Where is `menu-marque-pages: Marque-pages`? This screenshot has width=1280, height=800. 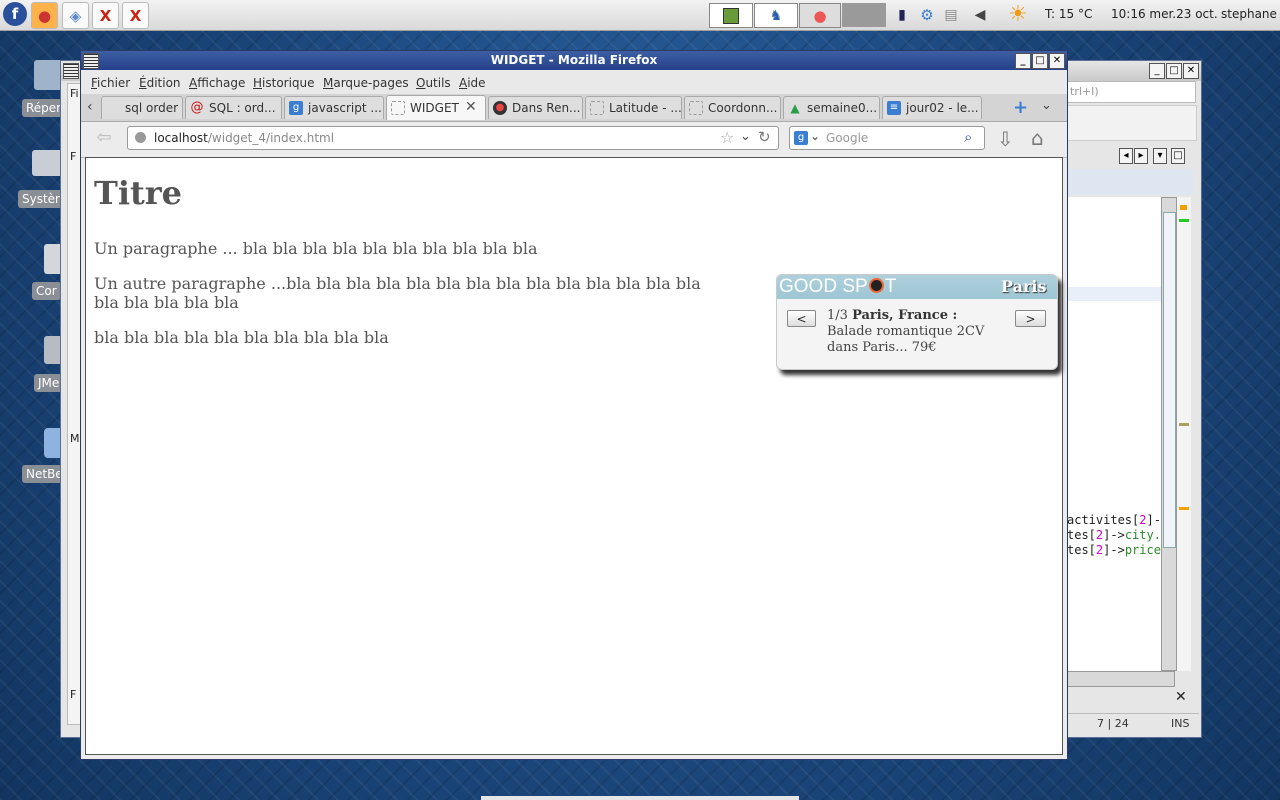 menu-marque-pages: Marque-pages is located at coordinates (366, 83).